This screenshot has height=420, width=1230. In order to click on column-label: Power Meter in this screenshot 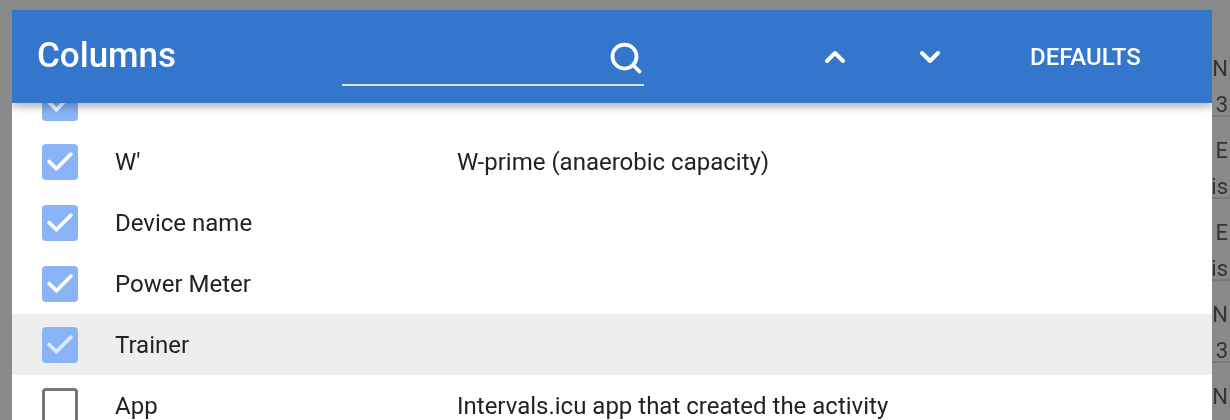, I will do `click(183, 283)`.